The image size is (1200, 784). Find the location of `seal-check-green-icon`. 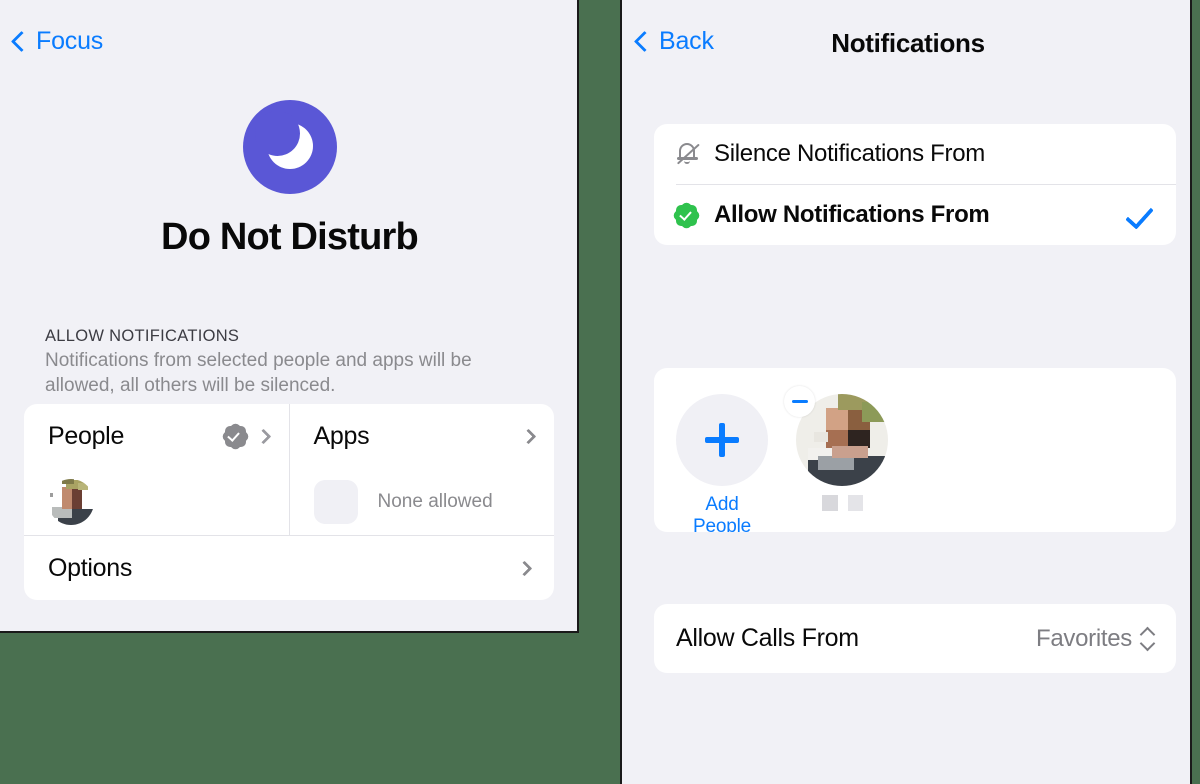

seal-check-green-icon is located at coordinates (692, 215).